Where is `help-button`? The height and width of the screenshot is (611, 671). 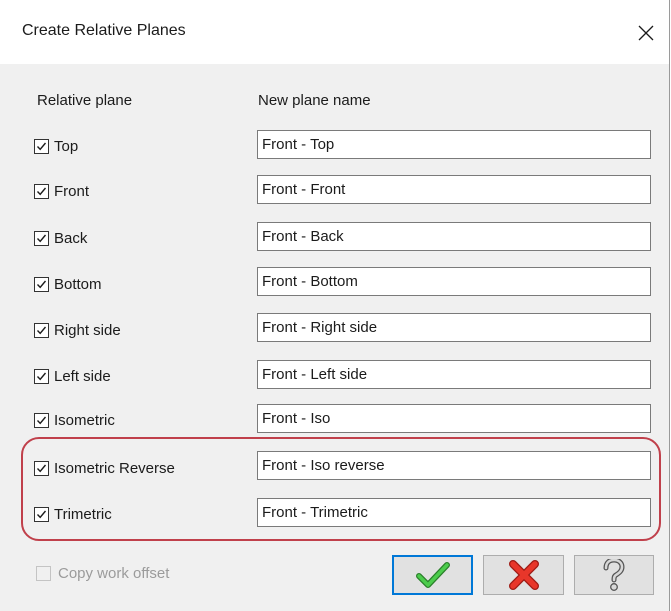
help-button is located at coordinates (614, 575).